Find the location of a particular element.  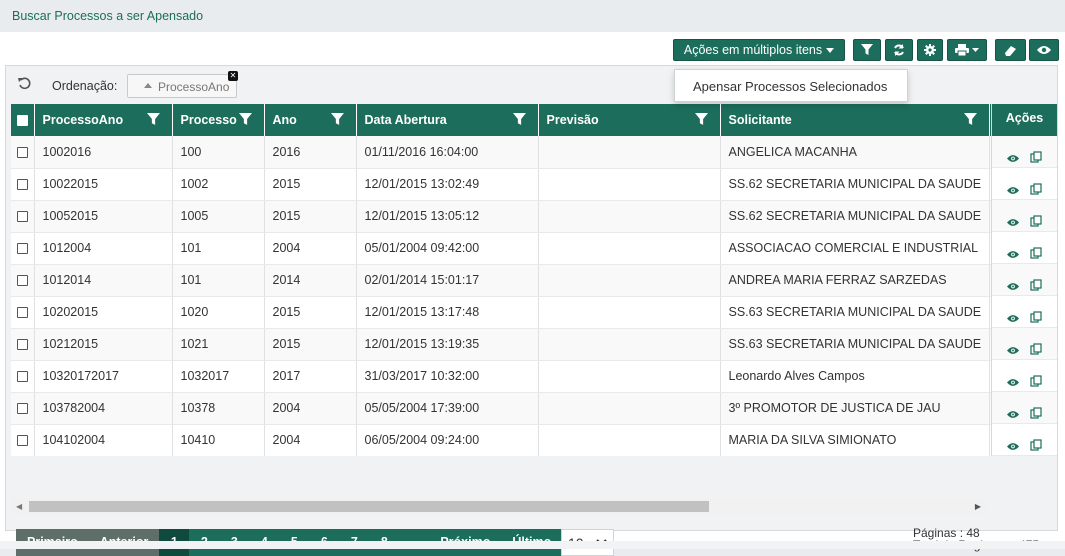

view-button is located at coordinates (1044, 50).